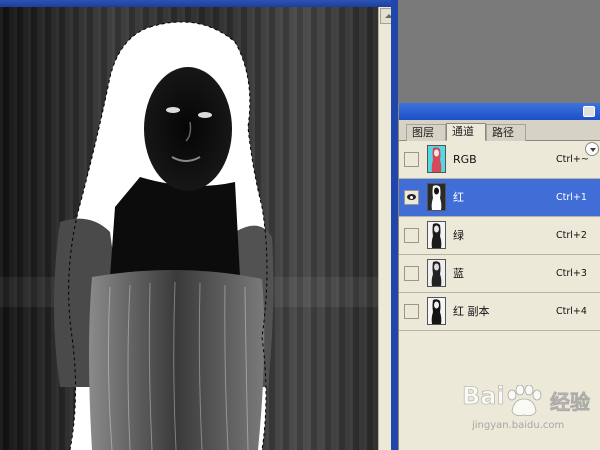 The width and height of the screenshot is (600, 450). What do you see at coordinates (465, 159) in the screenshot?
I see `channel-name: RGB` at bounding box center [465, 159].